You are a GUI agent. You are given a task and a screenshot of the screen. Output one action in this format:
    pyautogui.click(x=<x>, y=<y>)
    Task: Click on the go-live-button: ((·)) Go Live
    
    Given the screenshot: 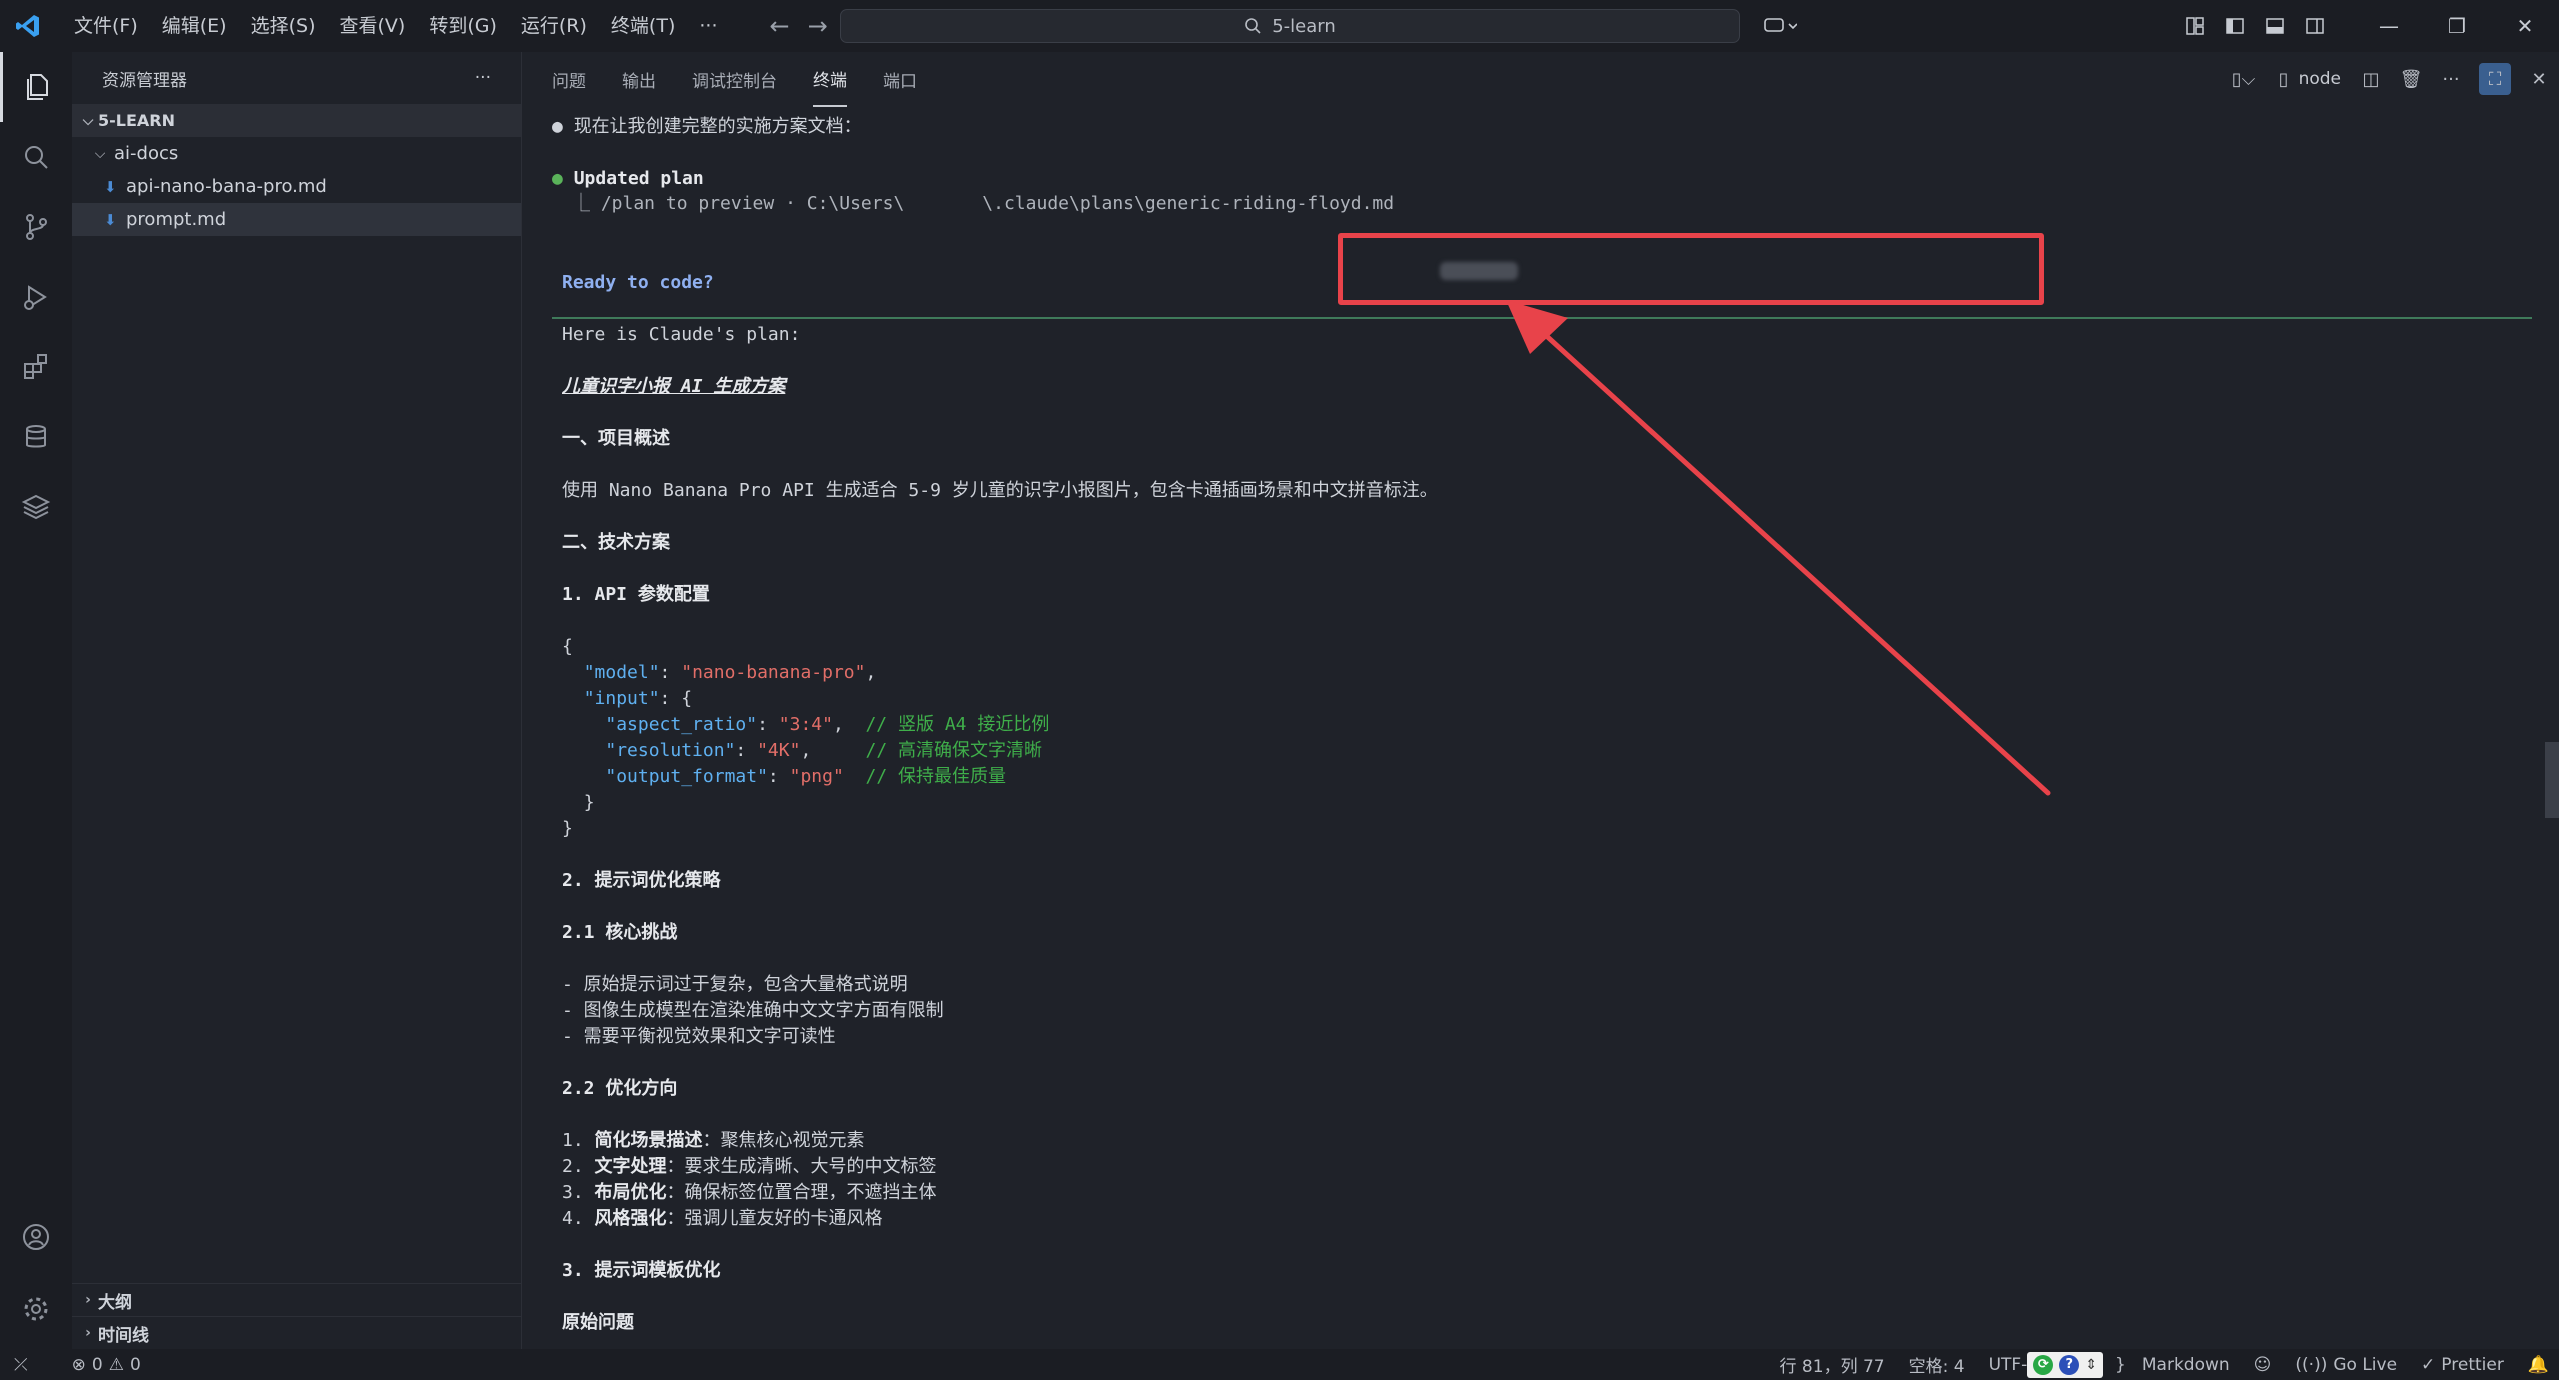 What is the action you would take?
    pyautogui.click(x=2346, y=1364)
    